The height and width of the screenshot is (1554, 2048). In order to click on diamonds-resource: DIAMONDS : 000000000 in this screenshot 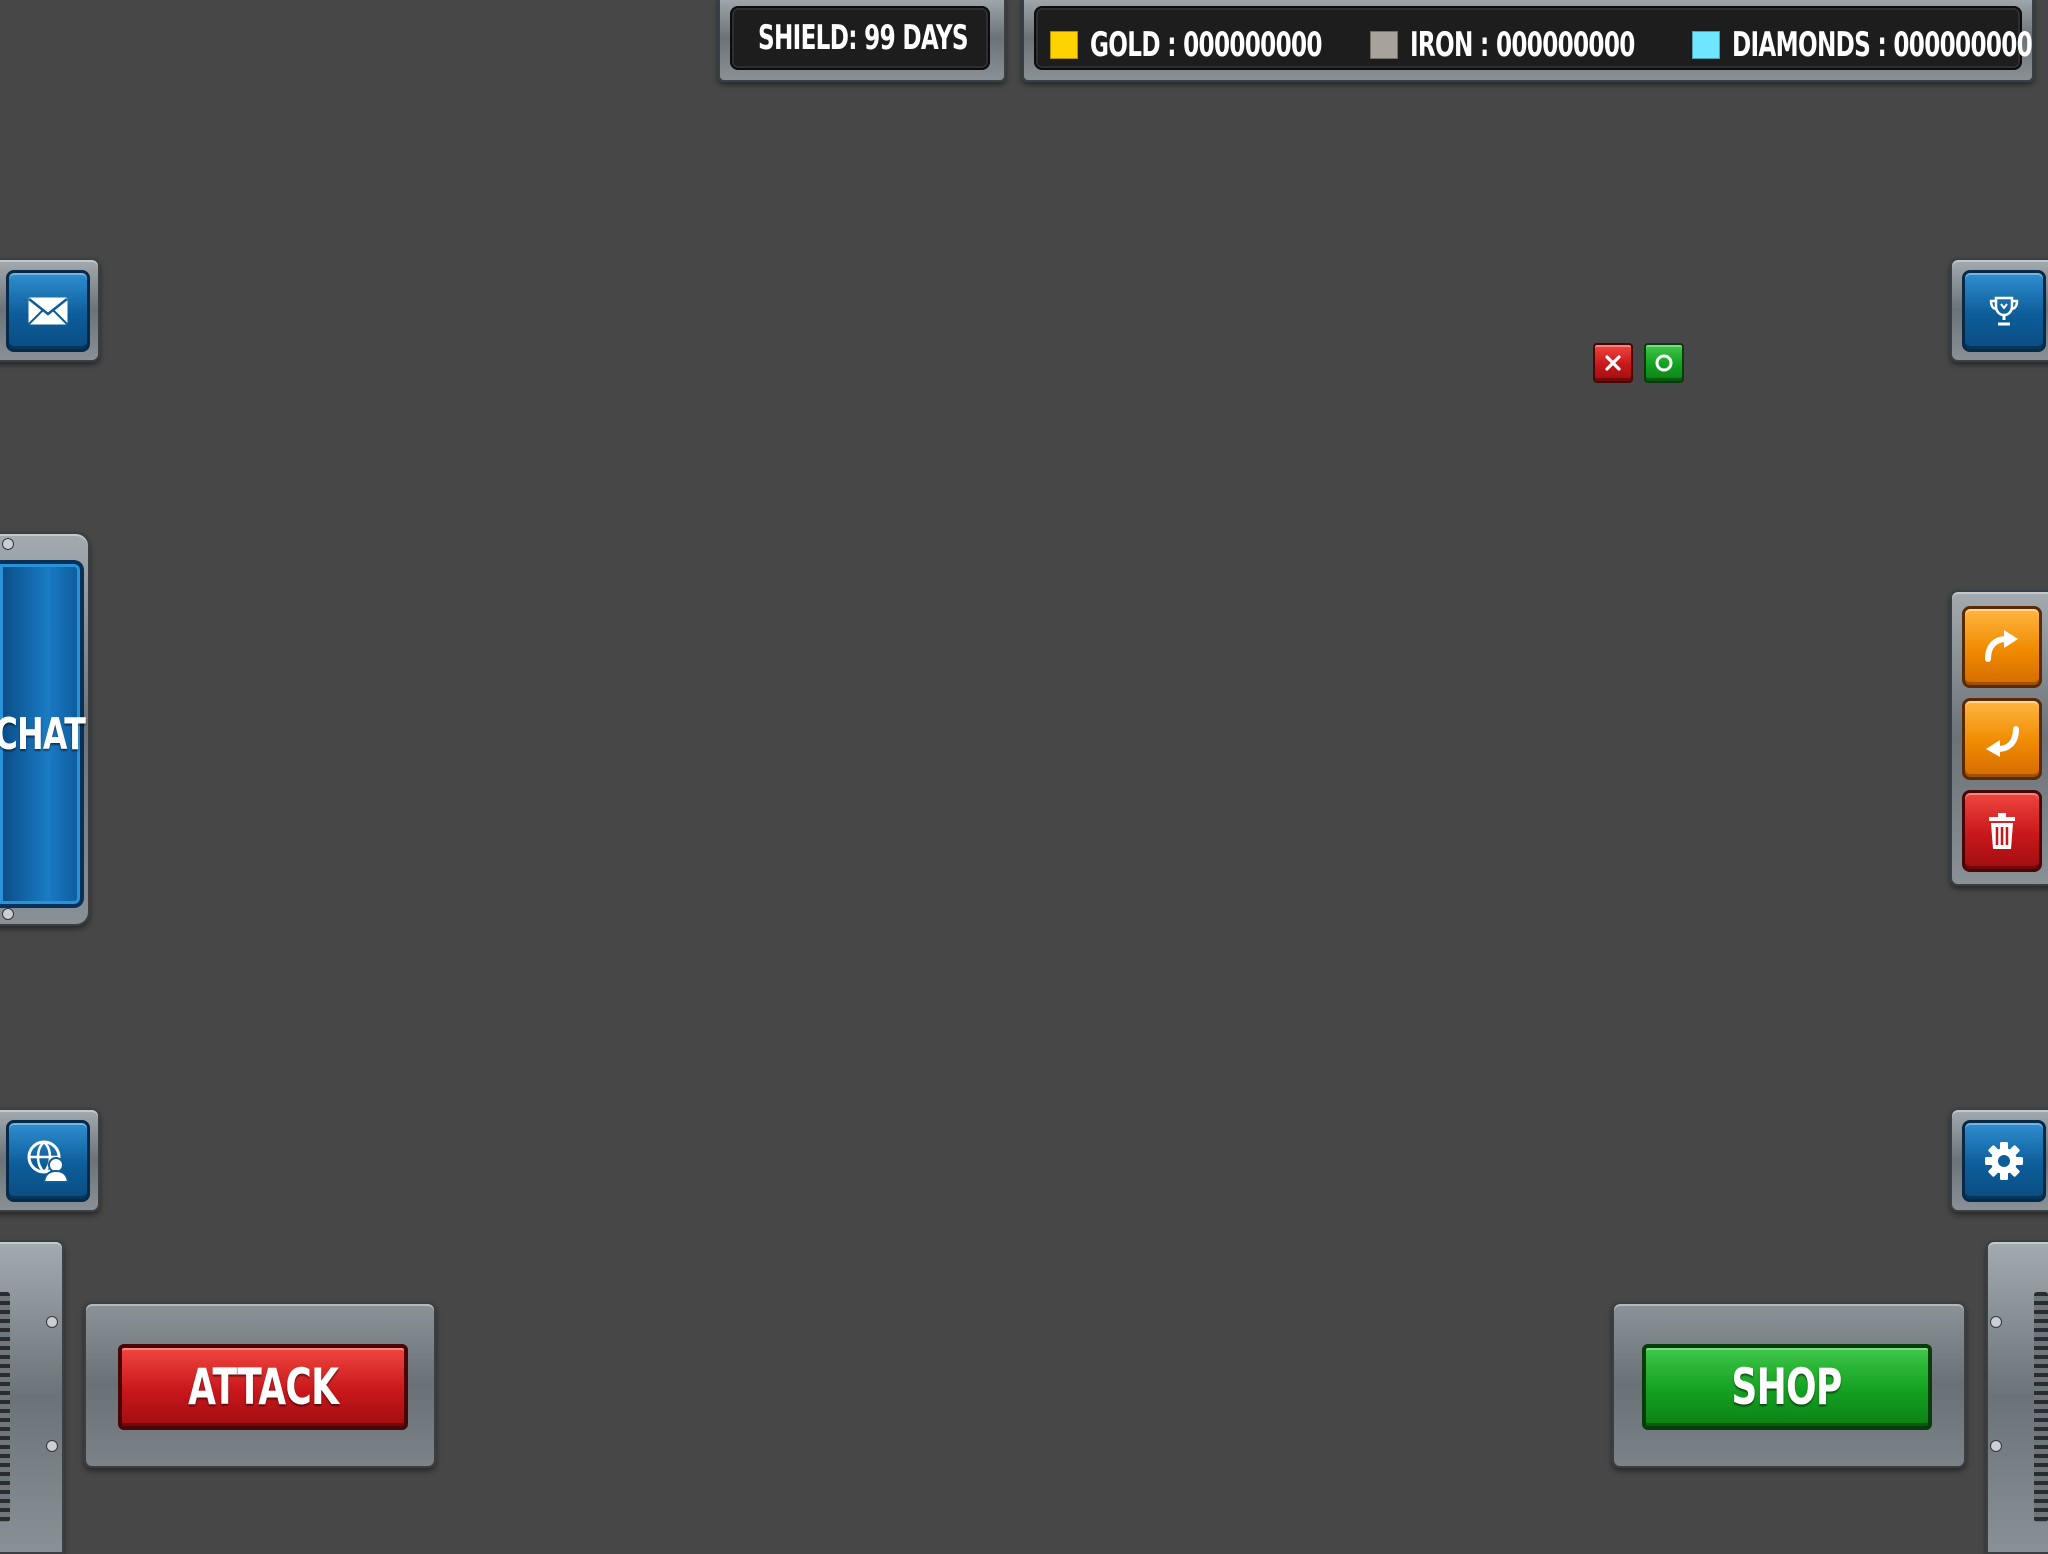, I will do `click(1870, 45)`.